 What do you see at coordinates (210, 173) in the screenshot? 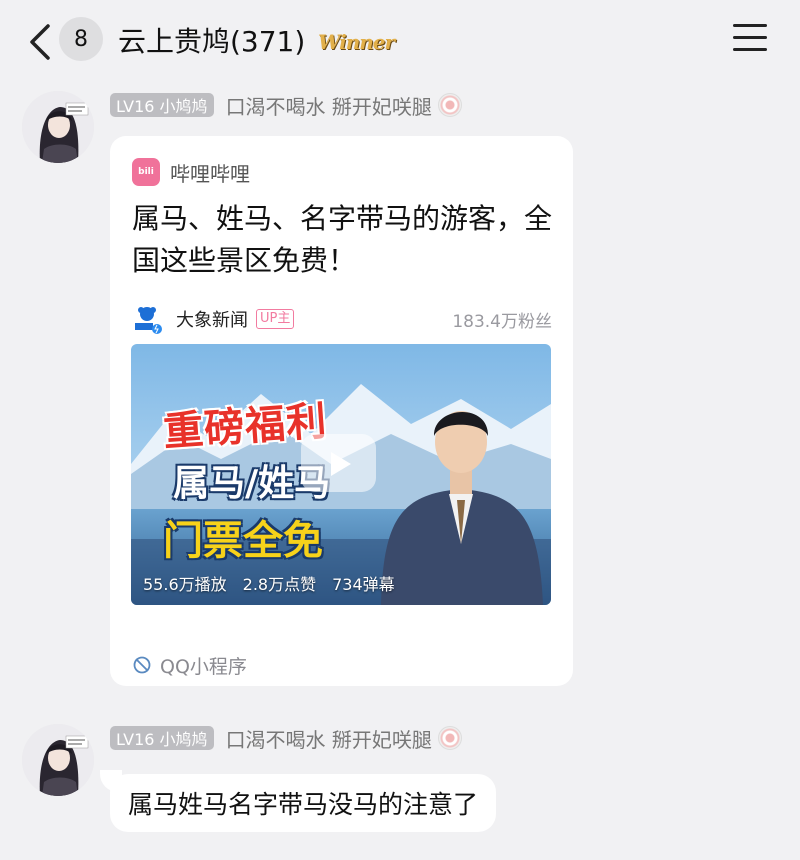
I see `source-label: 哔哩哔哩` at bounding box center [210, 173].